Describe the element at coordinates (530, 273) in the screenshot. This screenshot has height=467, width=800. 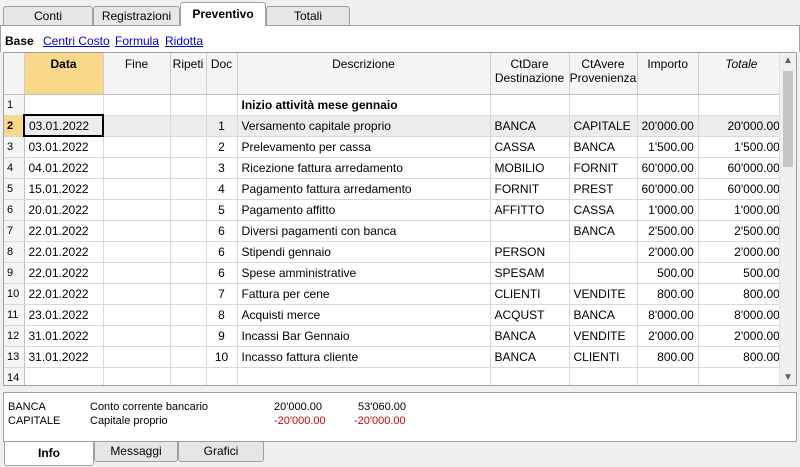
I see `cell-ctdare: SPESAM` at that location.